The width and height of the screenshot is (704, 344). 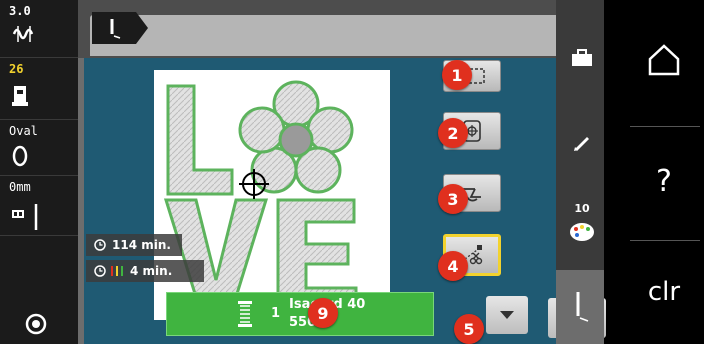 I want to click on color-time-value: 4 min., so click(x=151, y=271).